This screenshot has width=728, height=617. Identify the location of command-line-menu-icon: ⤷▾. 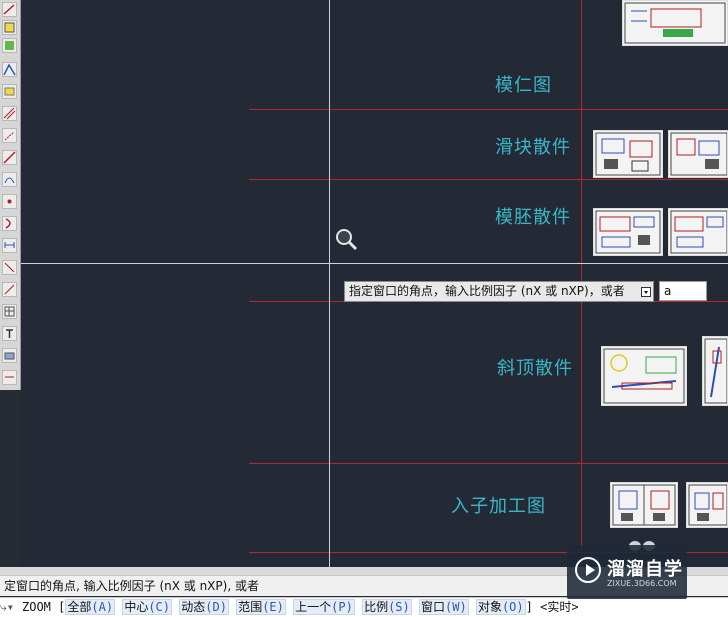
(11, 607).